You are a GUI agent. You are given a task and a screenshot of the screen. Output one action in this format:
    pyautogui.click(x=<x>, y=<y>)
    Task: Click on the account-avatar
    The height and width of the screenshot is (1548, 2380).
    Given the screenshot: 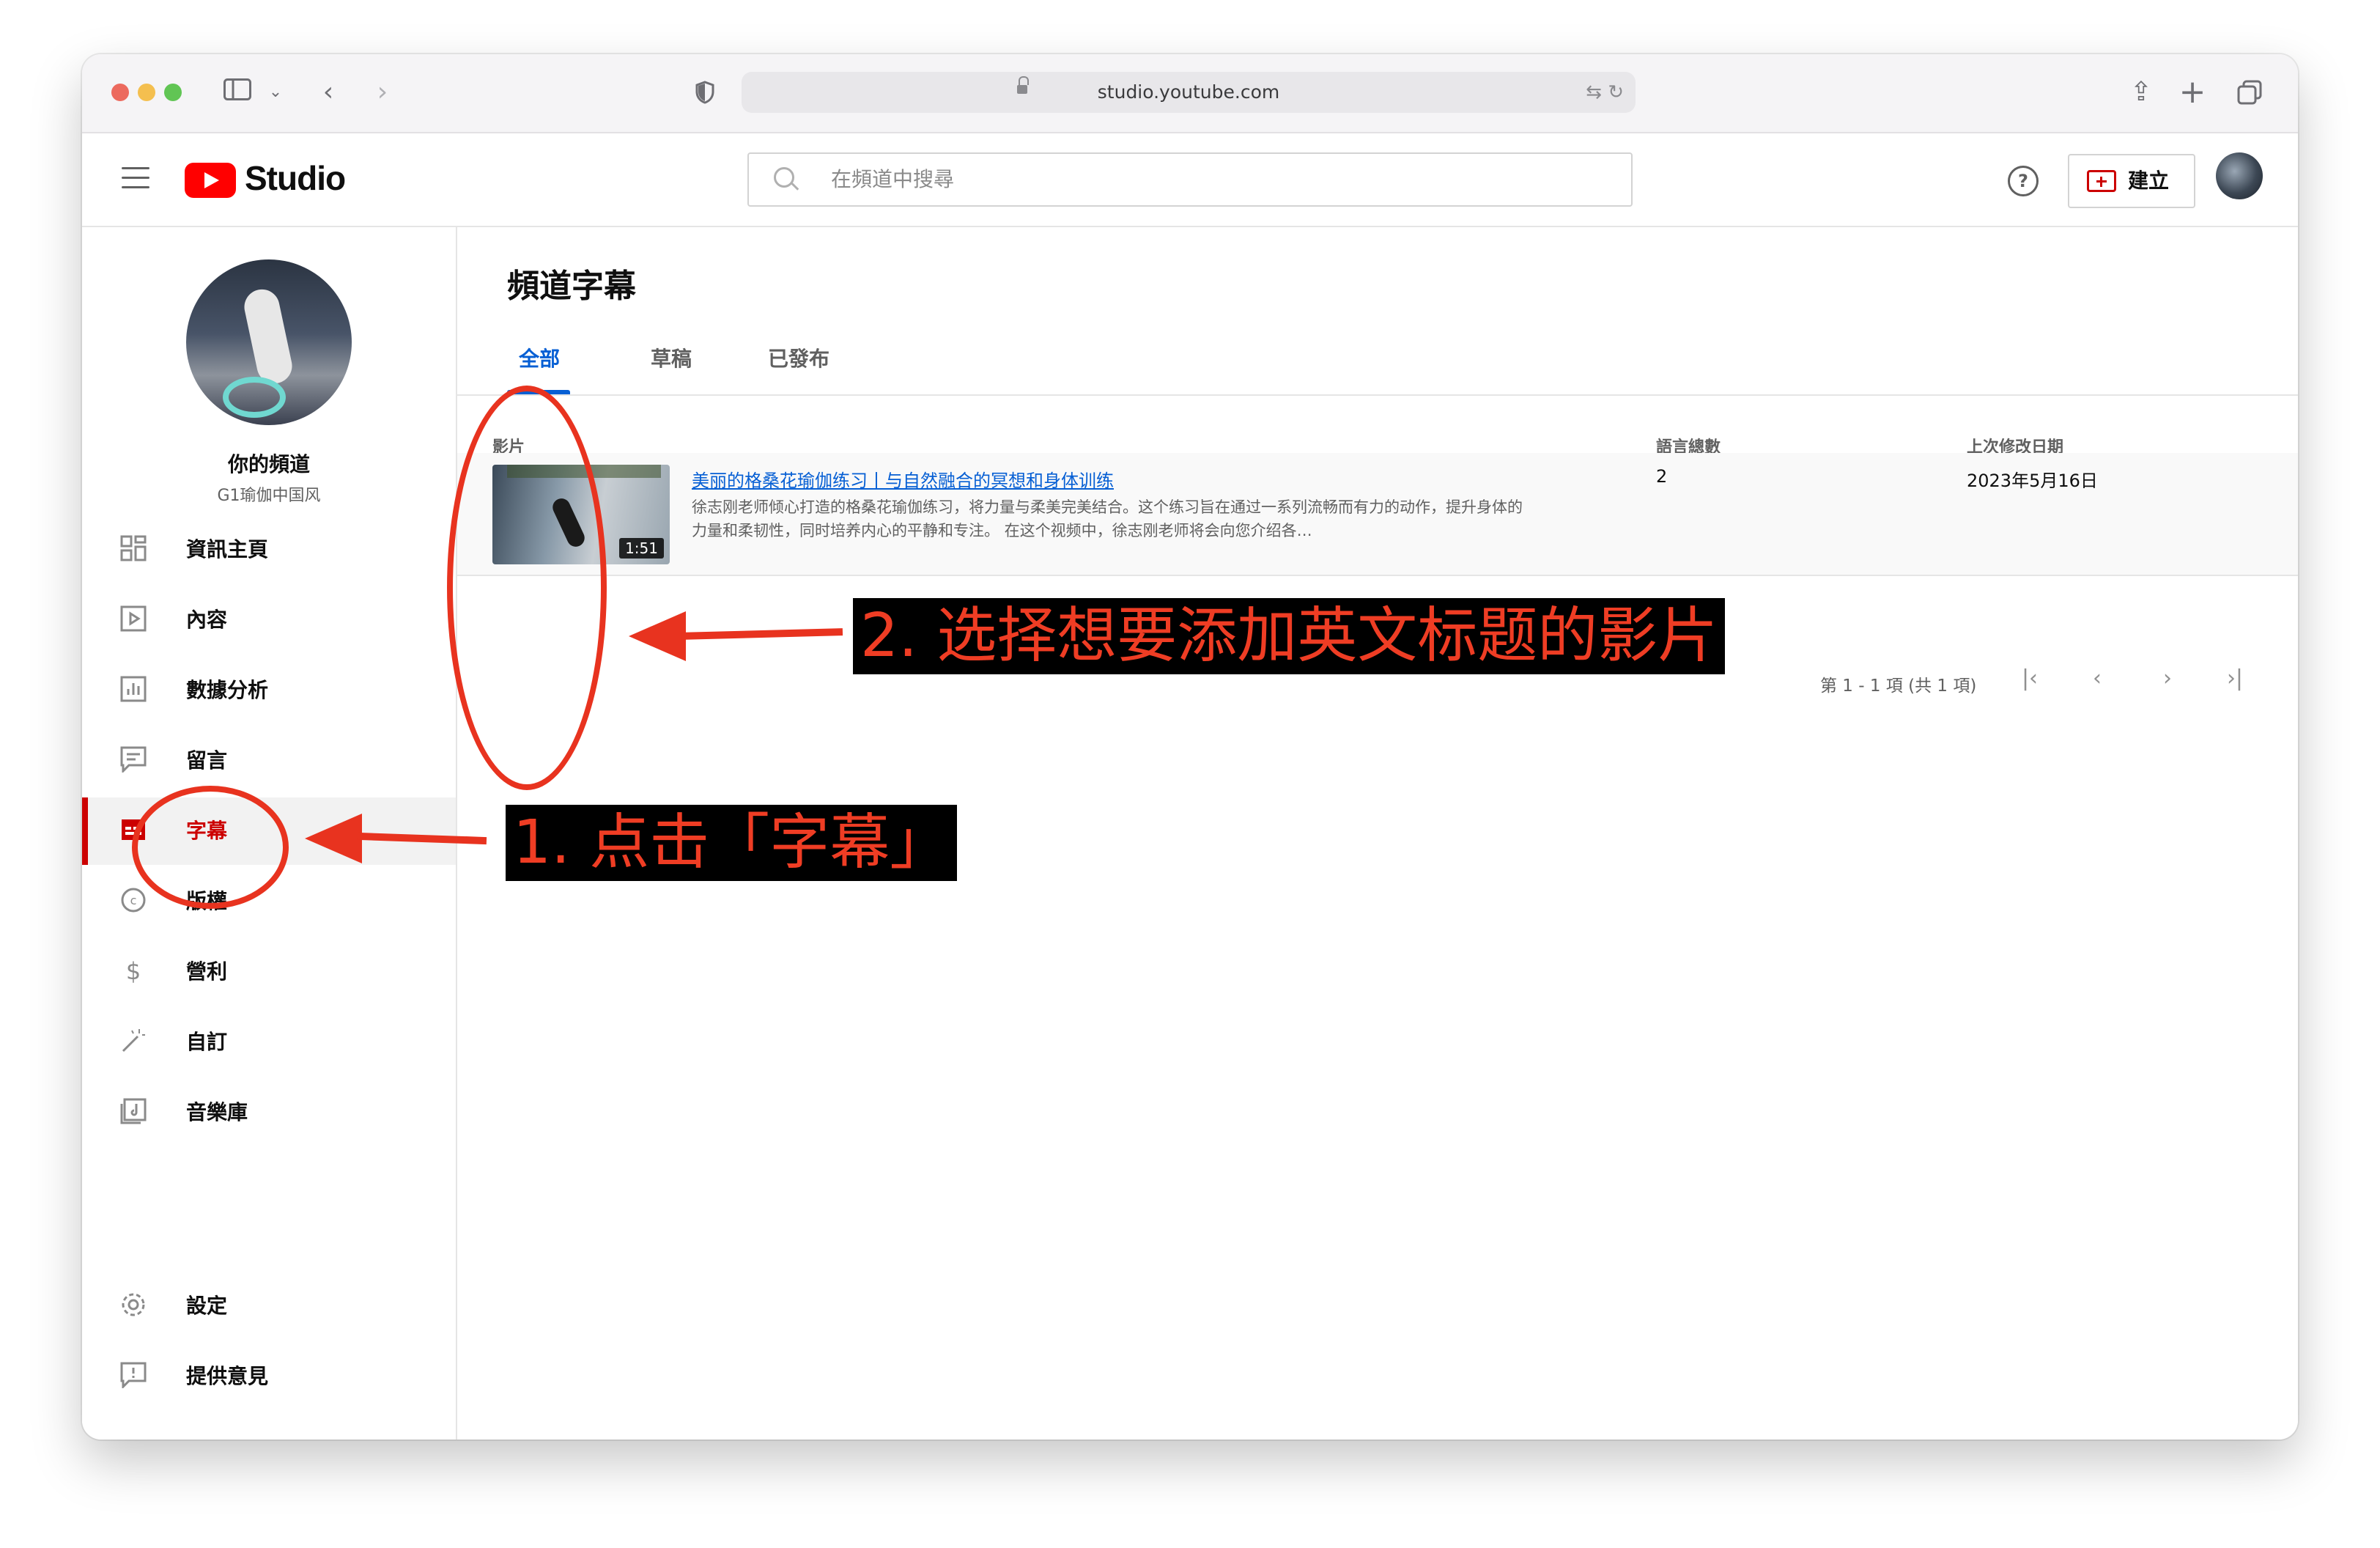 What is the action you would take?
    pyautogui.click(x=2239, y=175)
    